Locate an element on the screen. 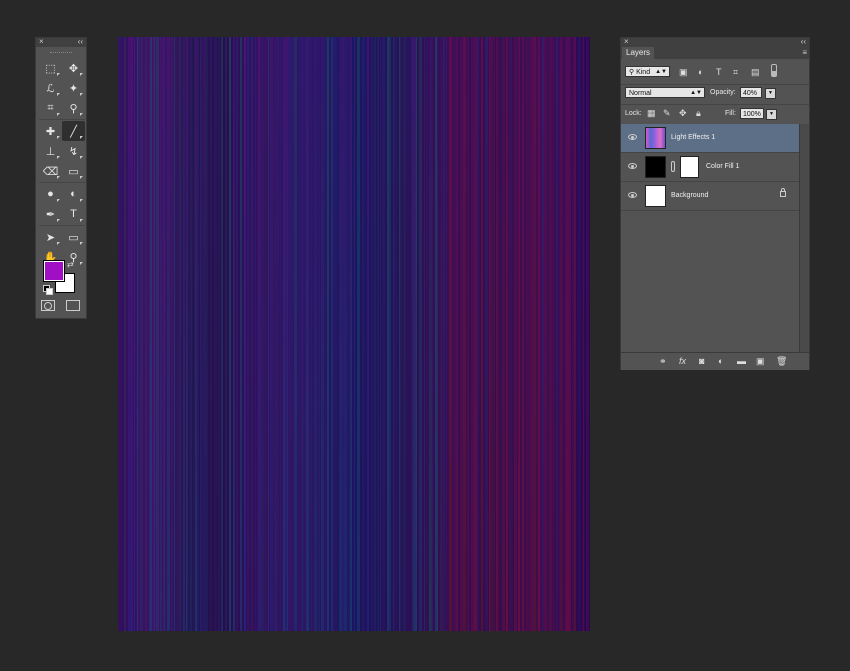 The width and height of the screenshot is (850, 671). lock-icon is located at coordinates (783, 192).